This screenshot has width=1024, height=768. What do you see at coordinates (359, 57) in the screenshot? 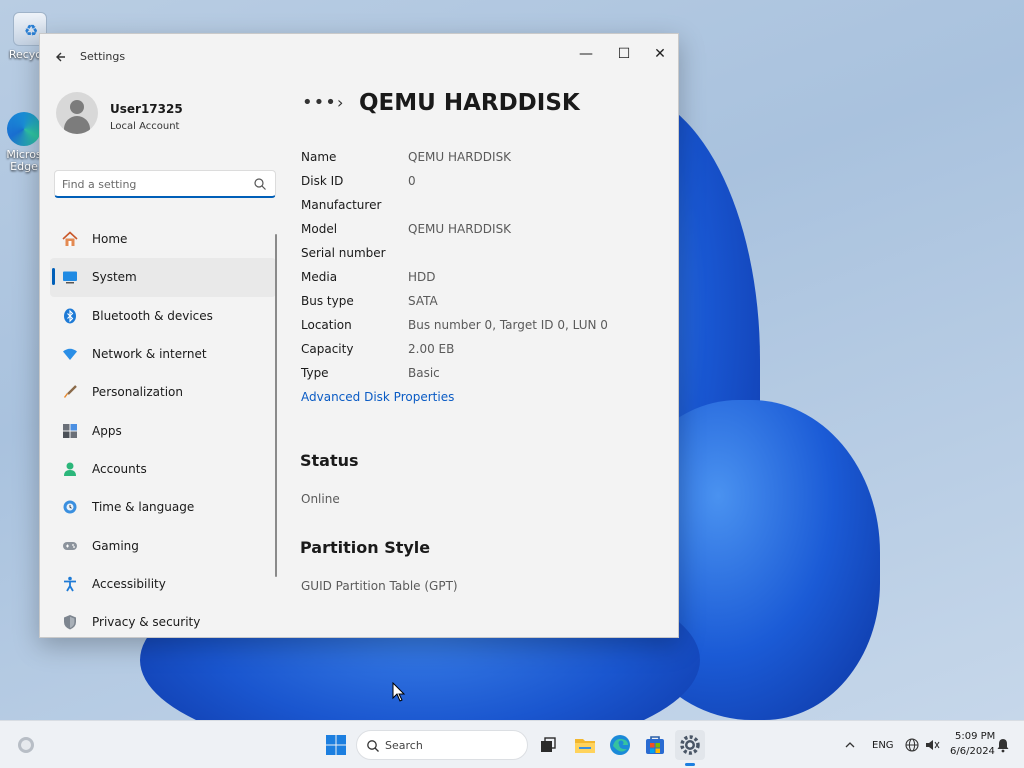
I see `title-bar: Settings — ☐ ✕` at bounding box center [359, 57].